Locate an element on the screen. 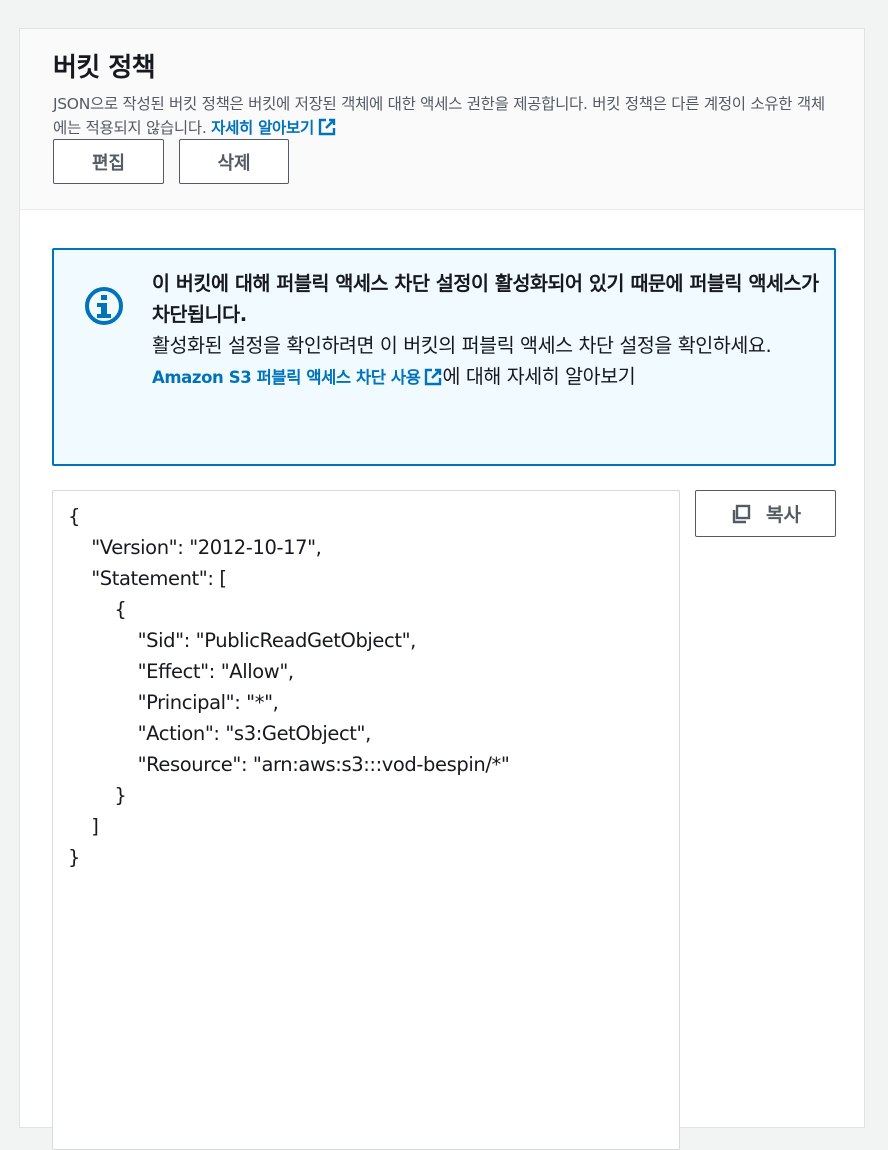  copy-icon is located at coordinates (741, 513).